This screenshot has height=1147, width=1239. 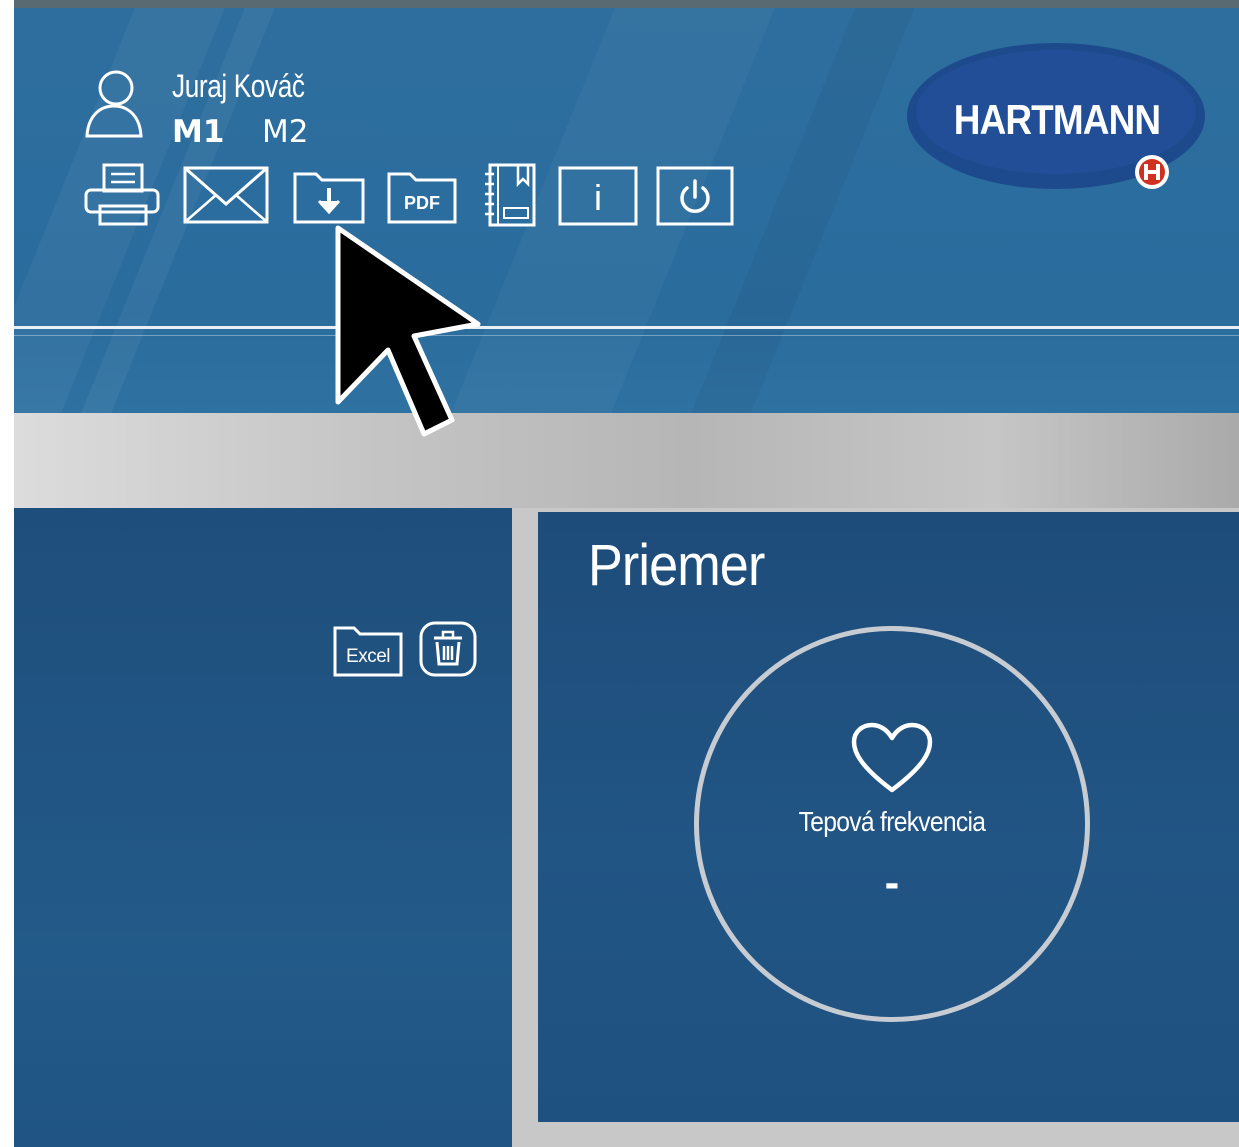 I want to click on pdf-folder-icon: PDF, so click(x=422, y=198).